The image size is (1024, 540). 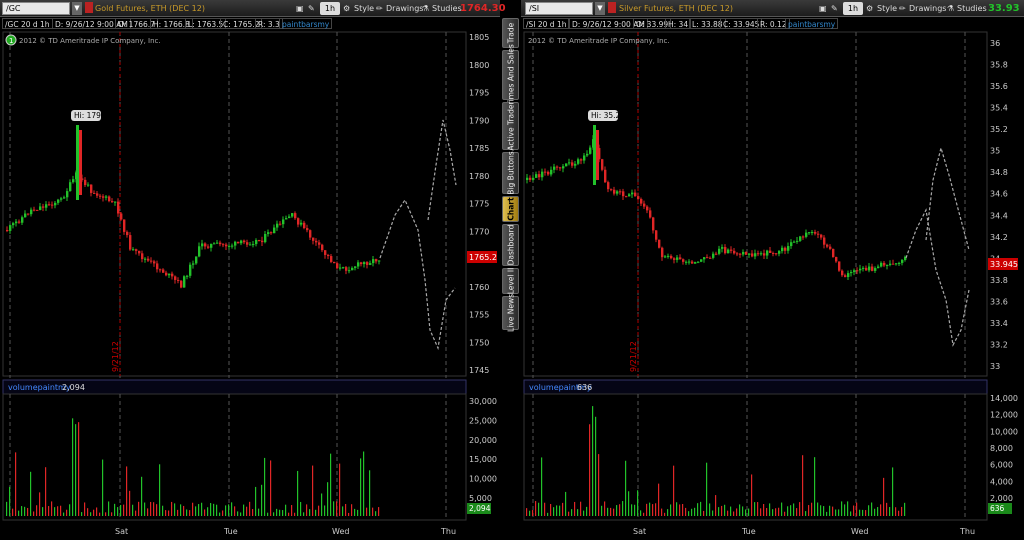 What do you see at coordinates (997, 508) in the screenshot?
I see `volume-tag-label: 636` at bounding box center [997, 508].